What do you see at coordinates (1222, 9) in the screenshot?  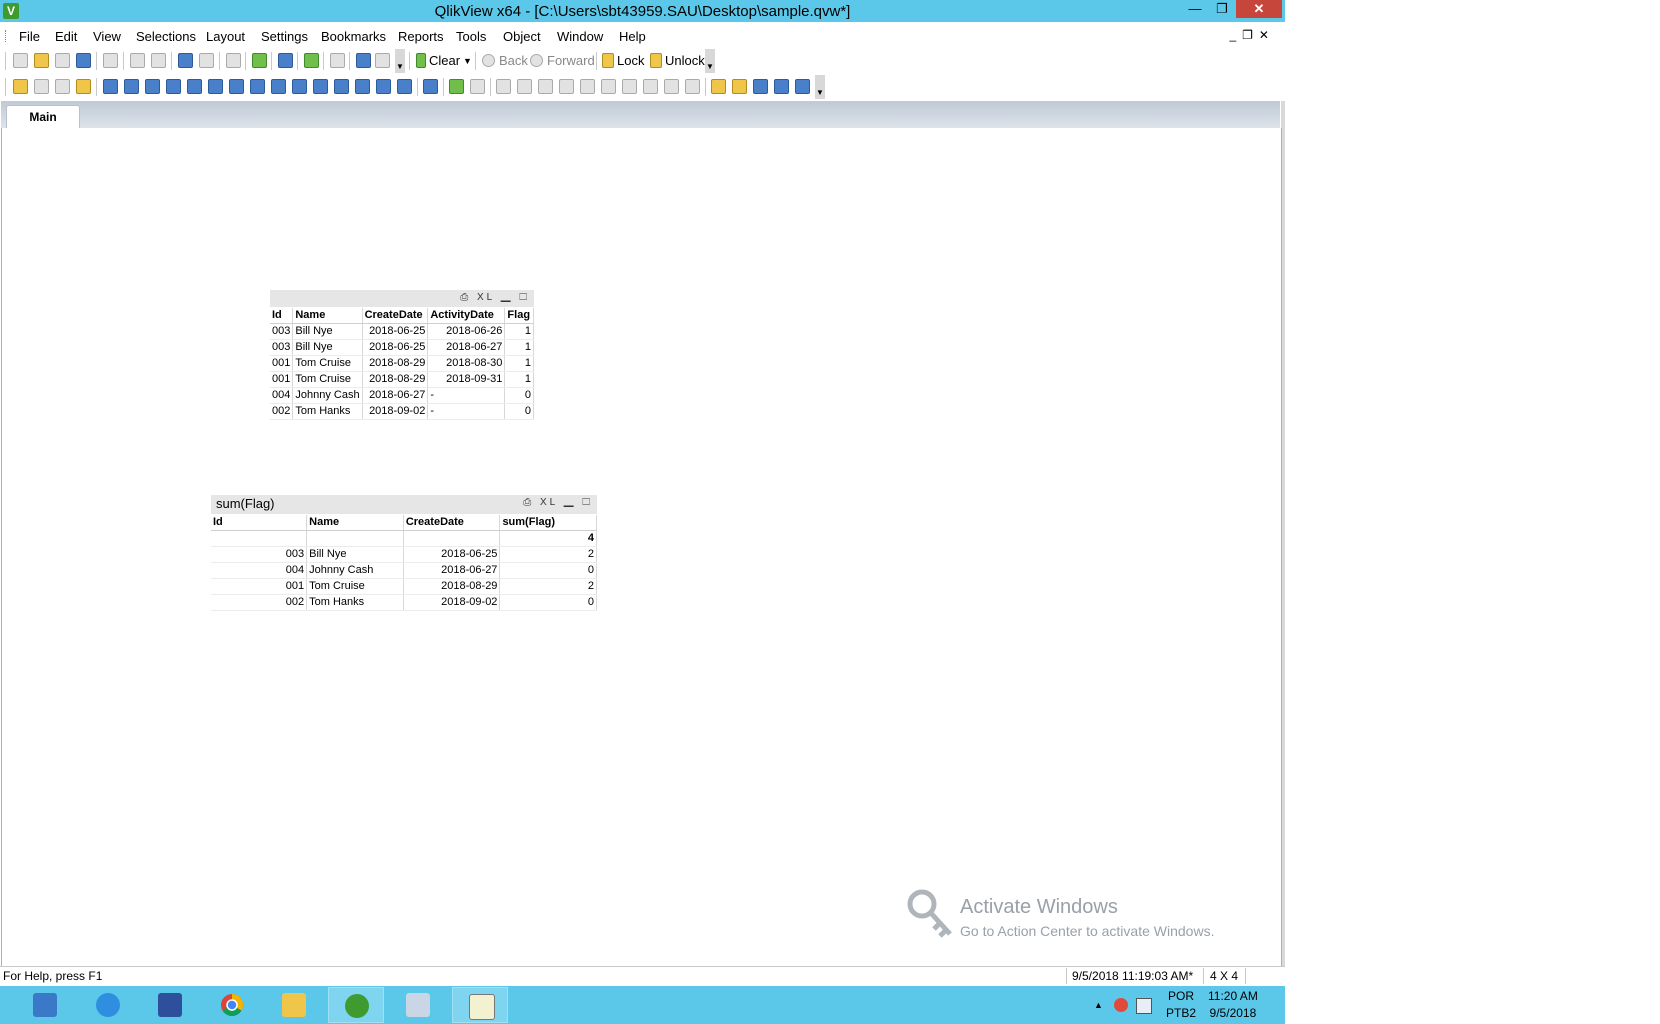 I see `restore-button: ❐` at bounding box center [1222, 9].